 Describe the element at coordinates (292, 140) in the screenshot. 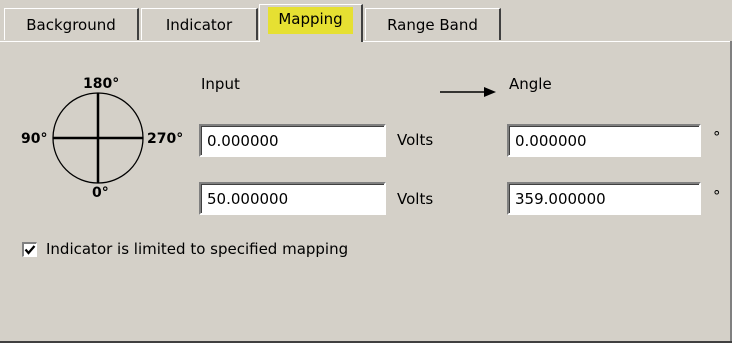

I see `input-min-field` at that location.